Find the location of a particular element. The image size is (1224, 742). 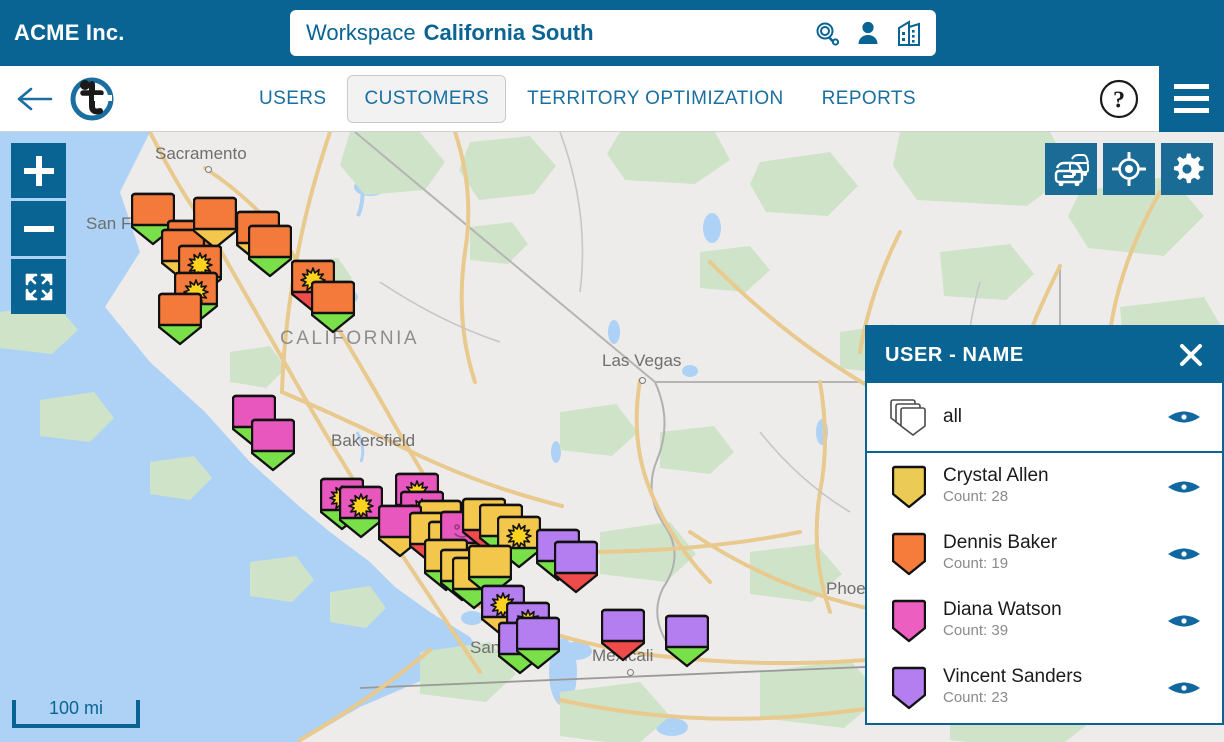

legend-row-all: all is located at coordinates (1044, 418).